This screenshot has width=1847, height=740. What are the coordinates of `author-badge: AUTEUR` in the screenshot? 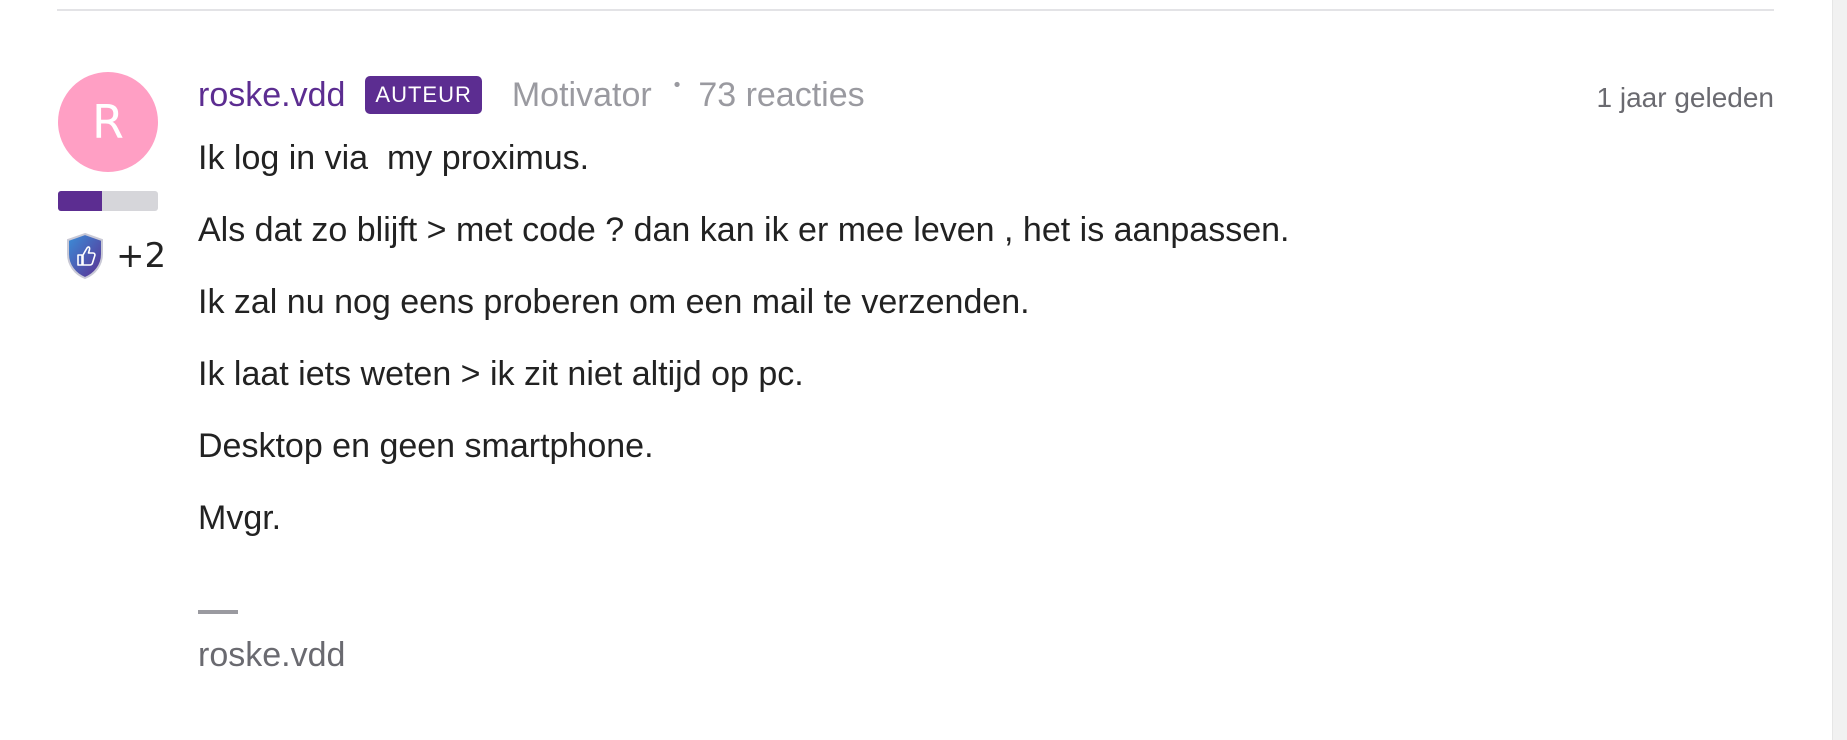 It's located at (423, 95).